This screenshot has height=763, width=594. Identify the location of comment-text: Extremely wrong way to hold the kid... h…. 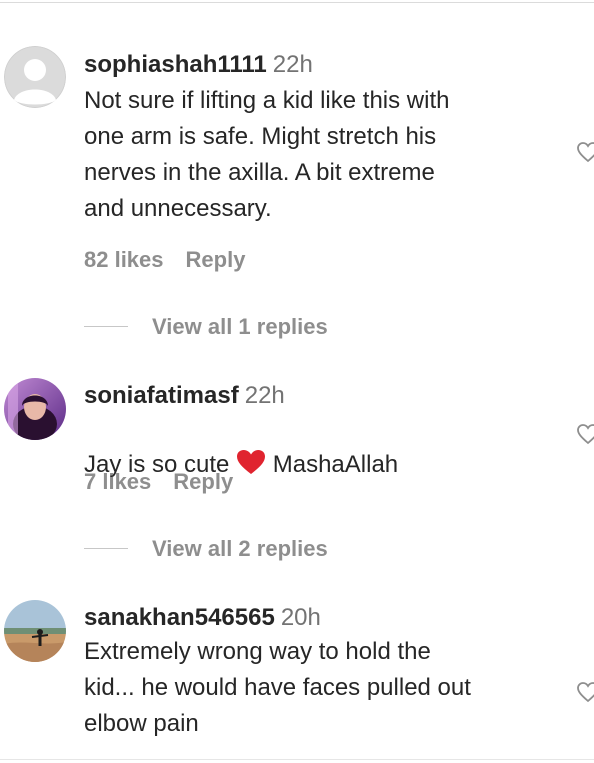
(277, 687).